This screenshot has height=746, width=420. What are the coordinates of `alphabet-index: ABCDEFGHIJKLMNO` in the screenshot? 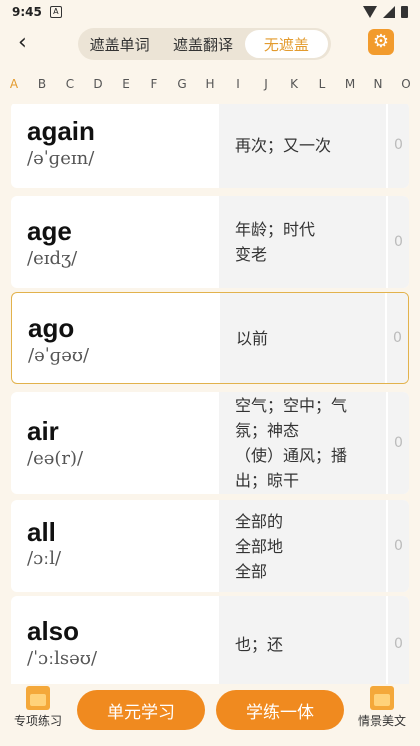 It's located at (210, 84).